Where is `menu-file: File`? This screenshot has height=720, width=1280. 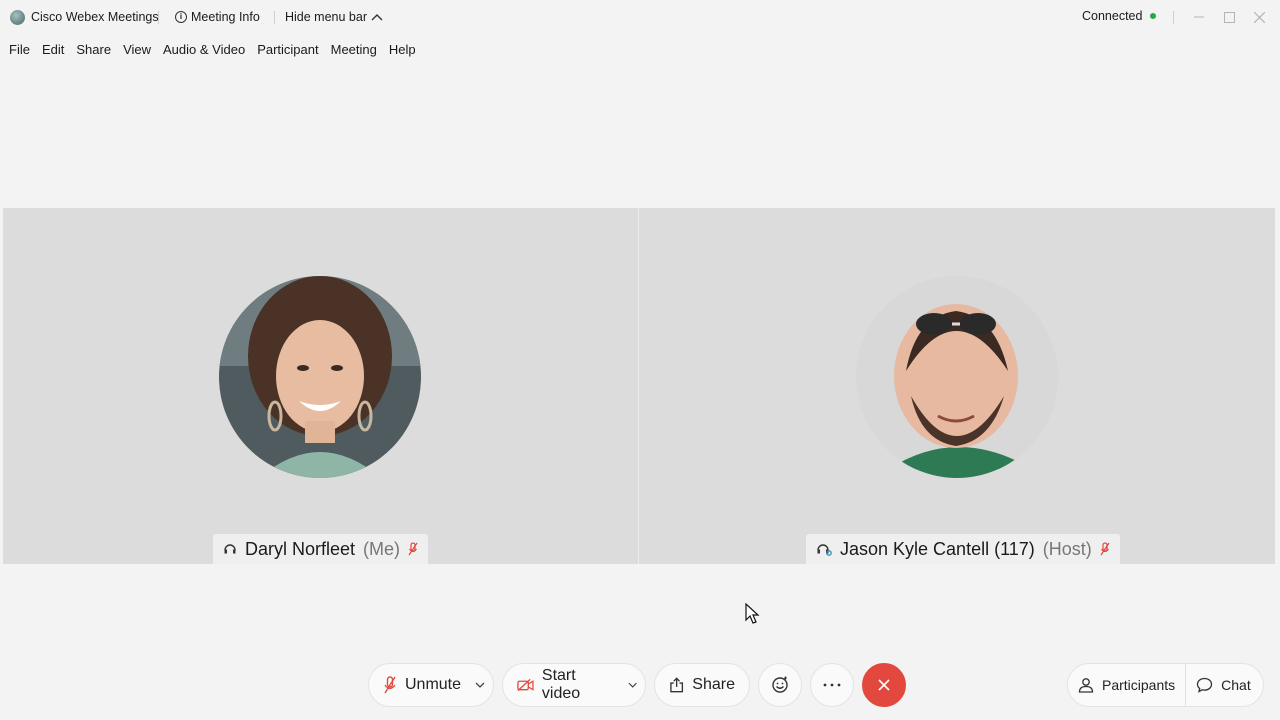 menu-file: File is located at coordinates (19, 49).